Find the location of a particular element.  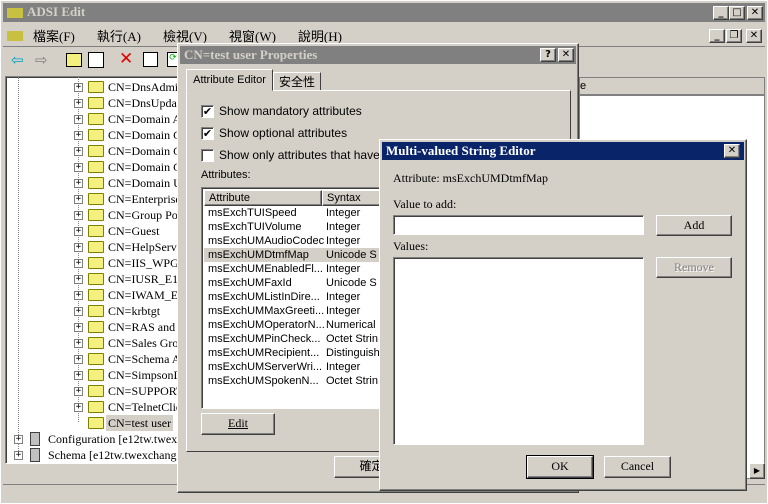

tree-item: + CN=Domain U is located at coordinates (93, 183).